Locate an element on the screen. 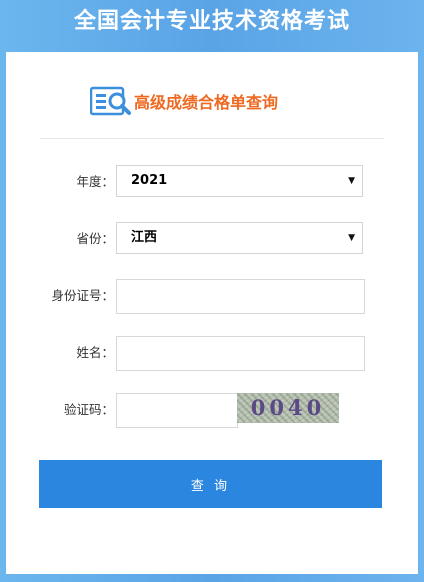  query-button: 查 询 is located at coordinates (210, 484).